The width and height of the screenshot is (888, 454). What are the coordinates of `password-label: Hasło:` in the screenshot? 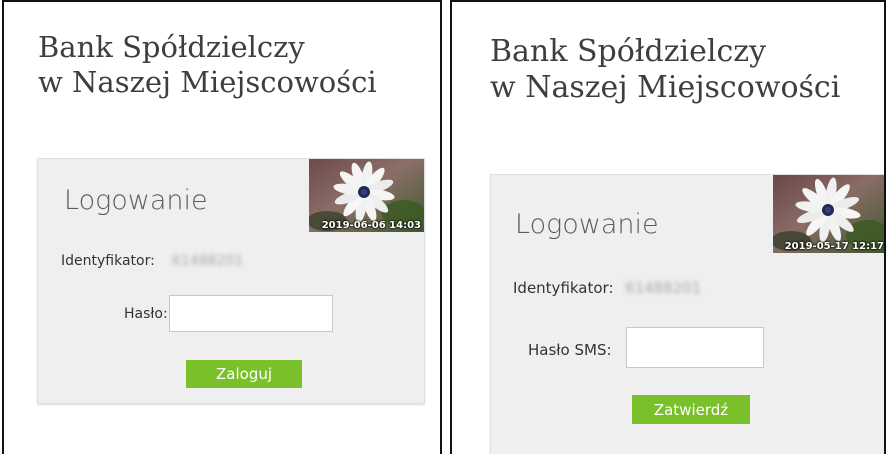 It's located at (146, 314).